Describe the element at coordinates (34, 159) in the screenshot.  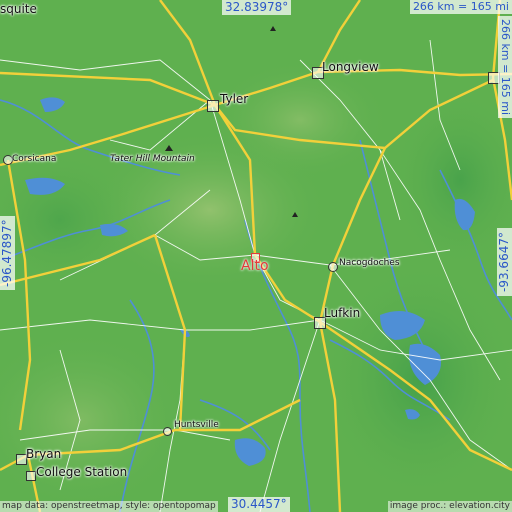
I see `place-label-corsicana: Corsicana` at that location.